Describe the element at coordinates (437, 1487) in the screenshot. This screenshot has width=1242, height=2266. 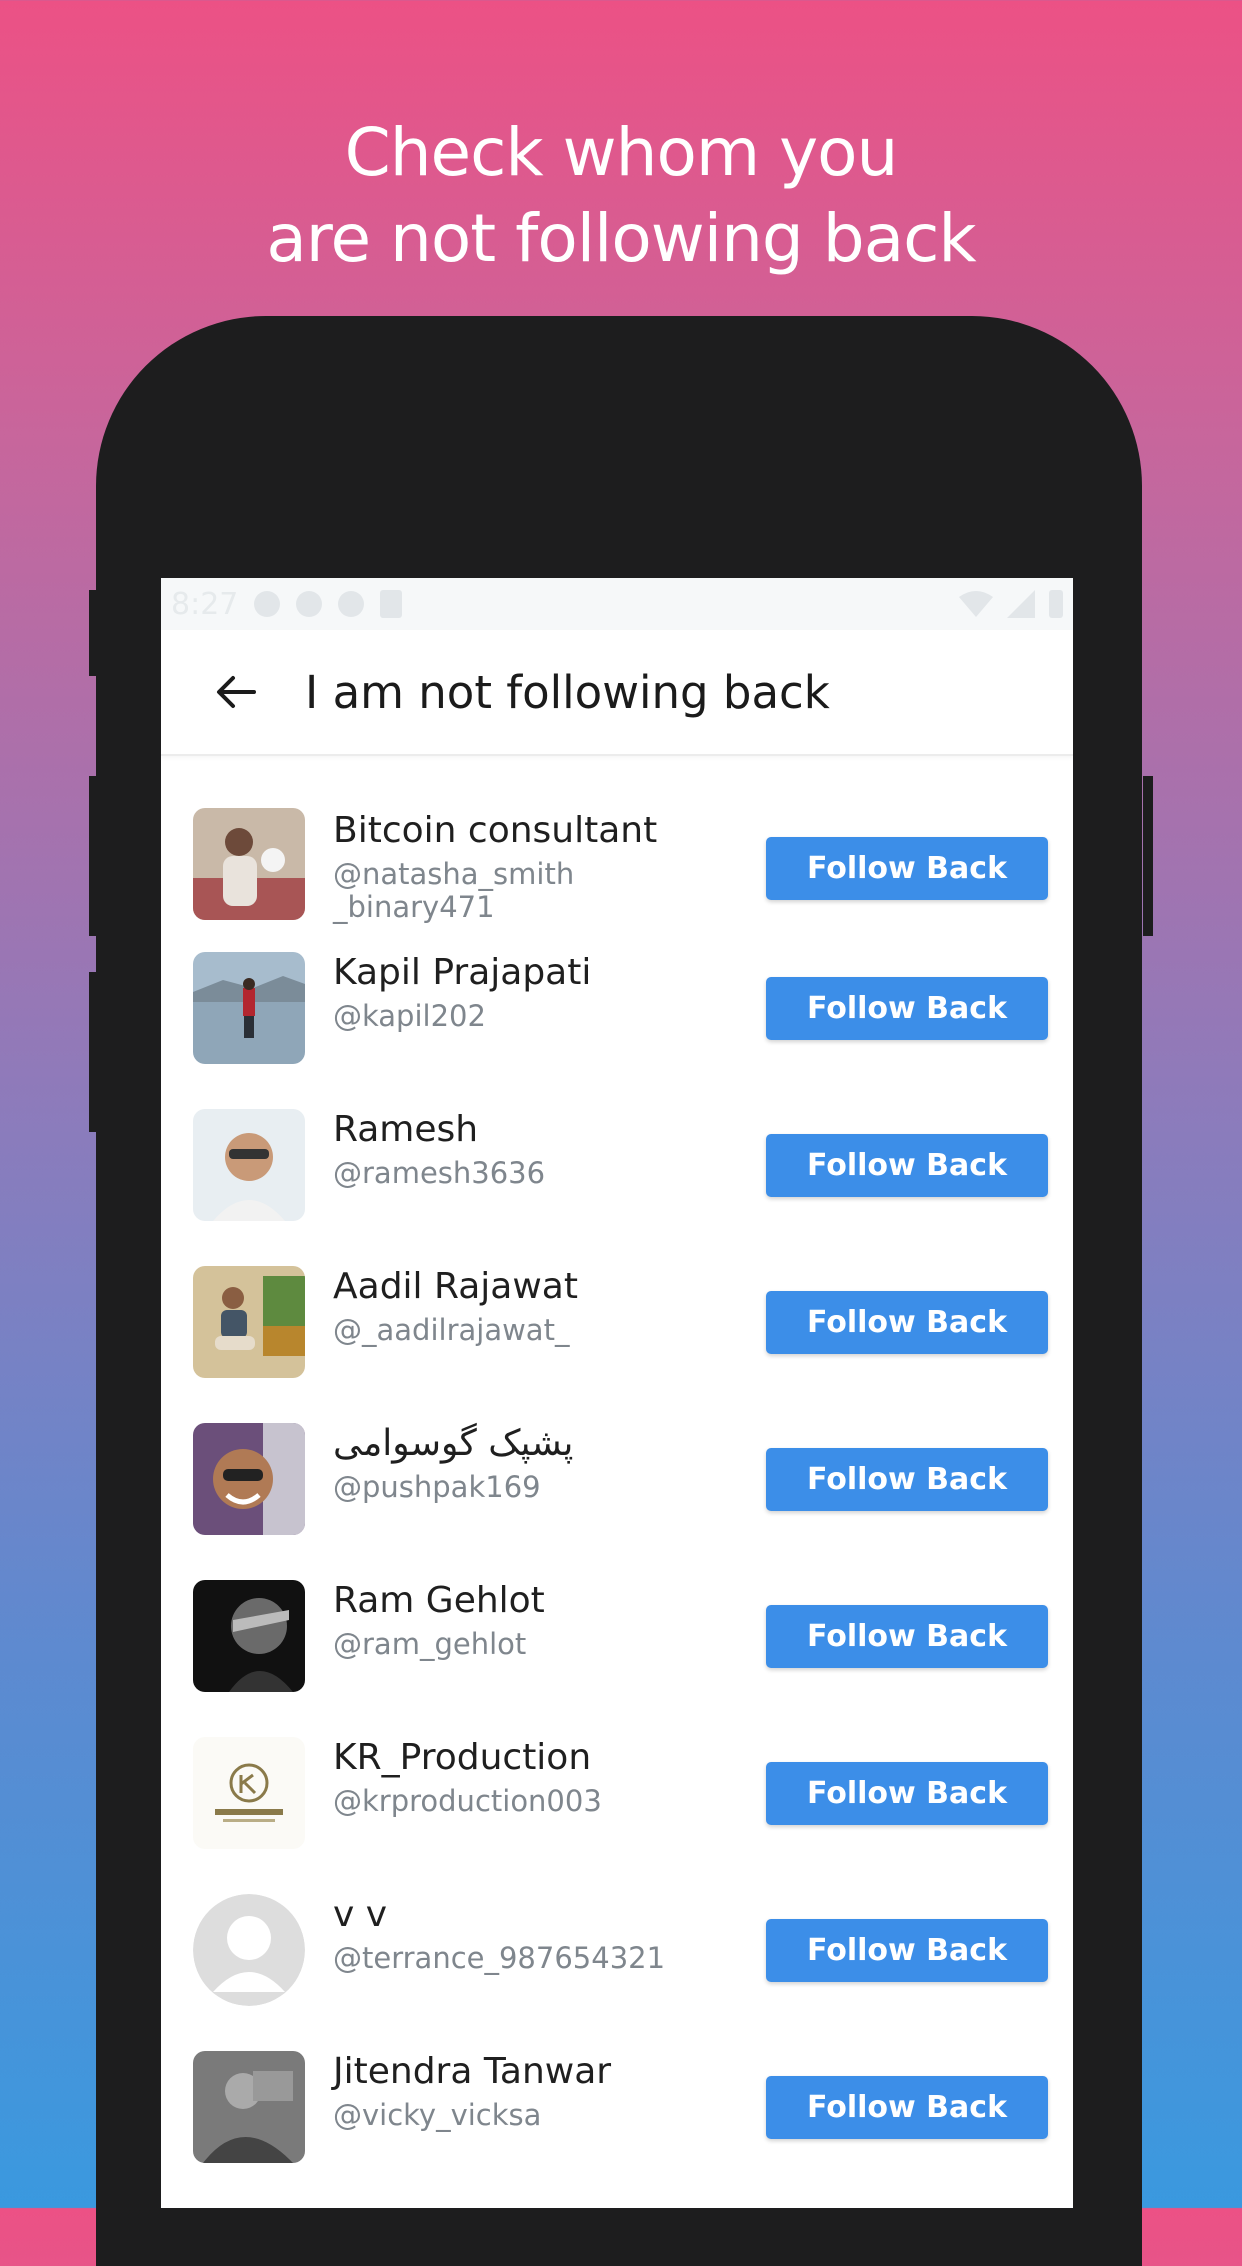
I see `user-handle: @pushpak169` at that location.